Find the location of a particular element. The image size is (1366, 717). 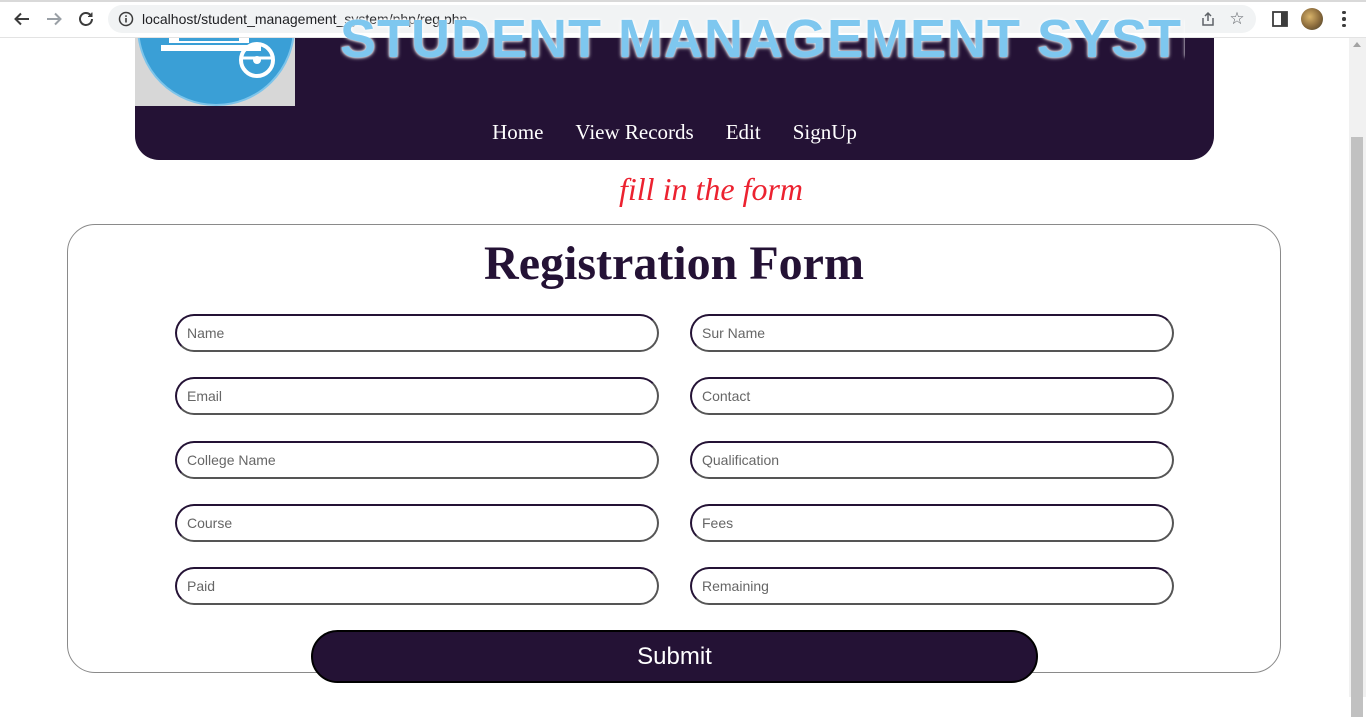

surname-input is located at coordinates (932, 333).